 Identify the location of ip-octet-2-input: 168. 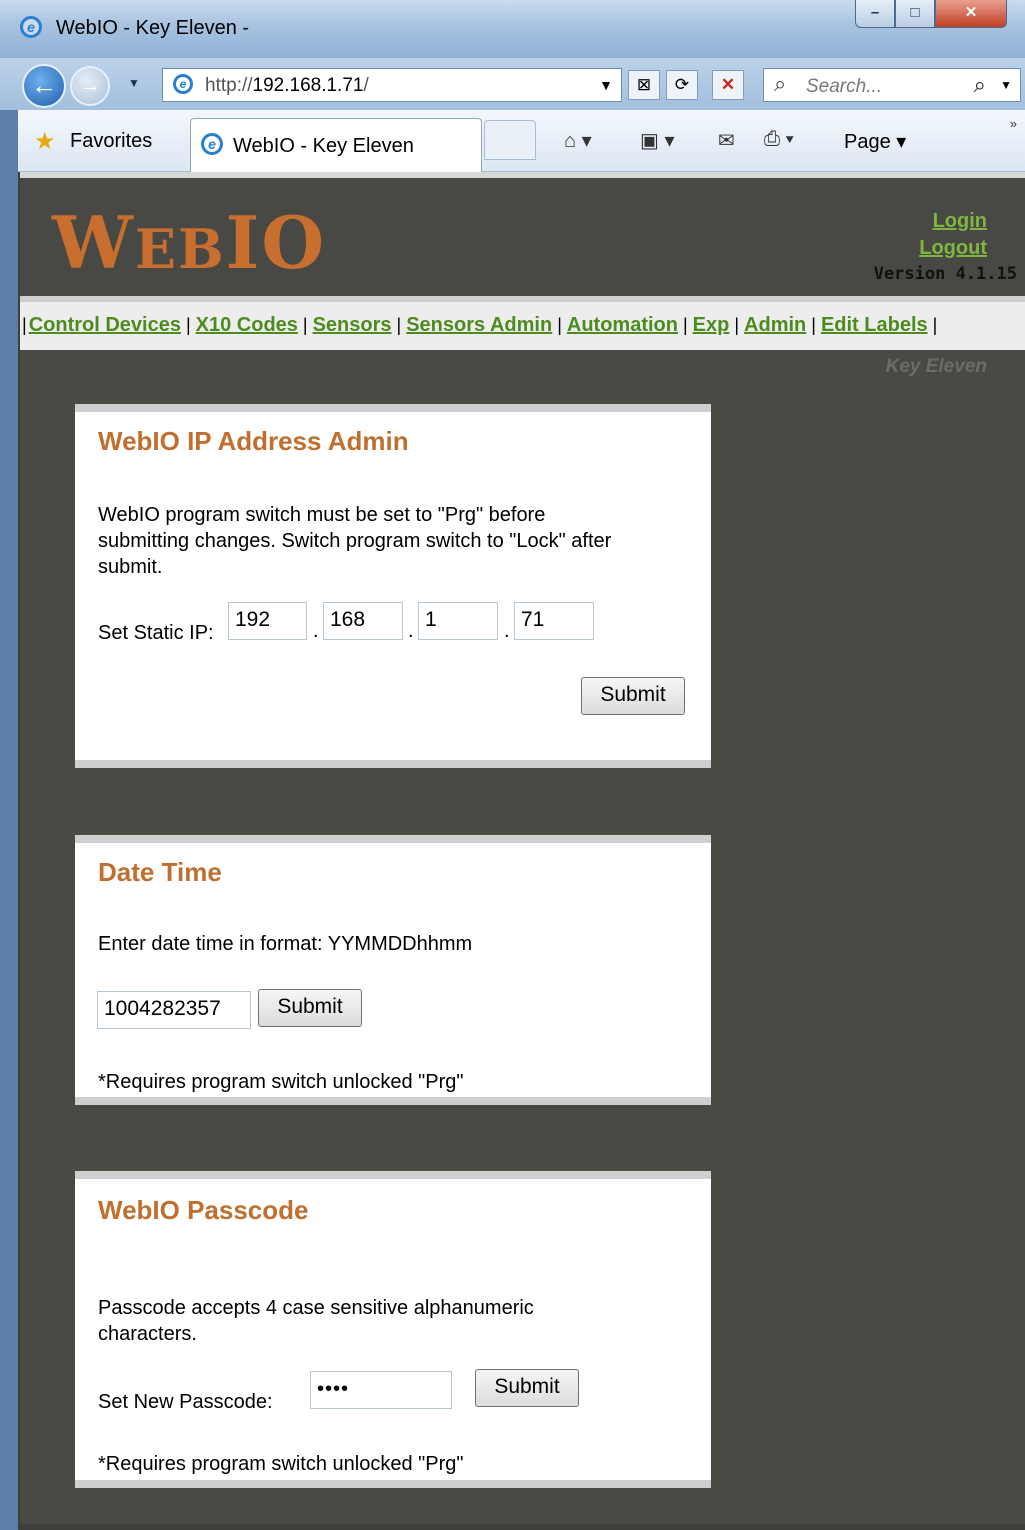
(363, 621).